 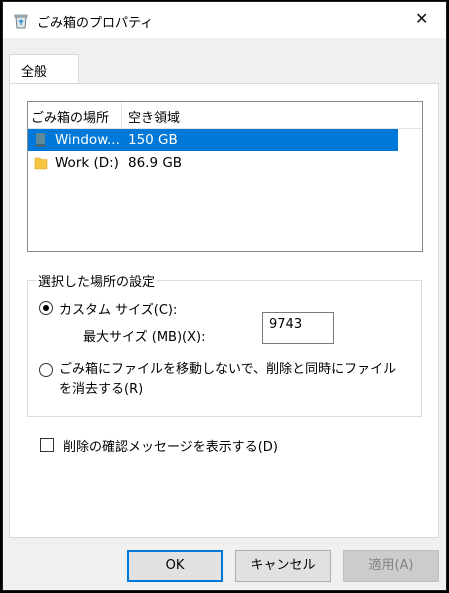 I want to click on title-bar: ごみ箱のプロパティ ✕, so click(x=224, y=20).